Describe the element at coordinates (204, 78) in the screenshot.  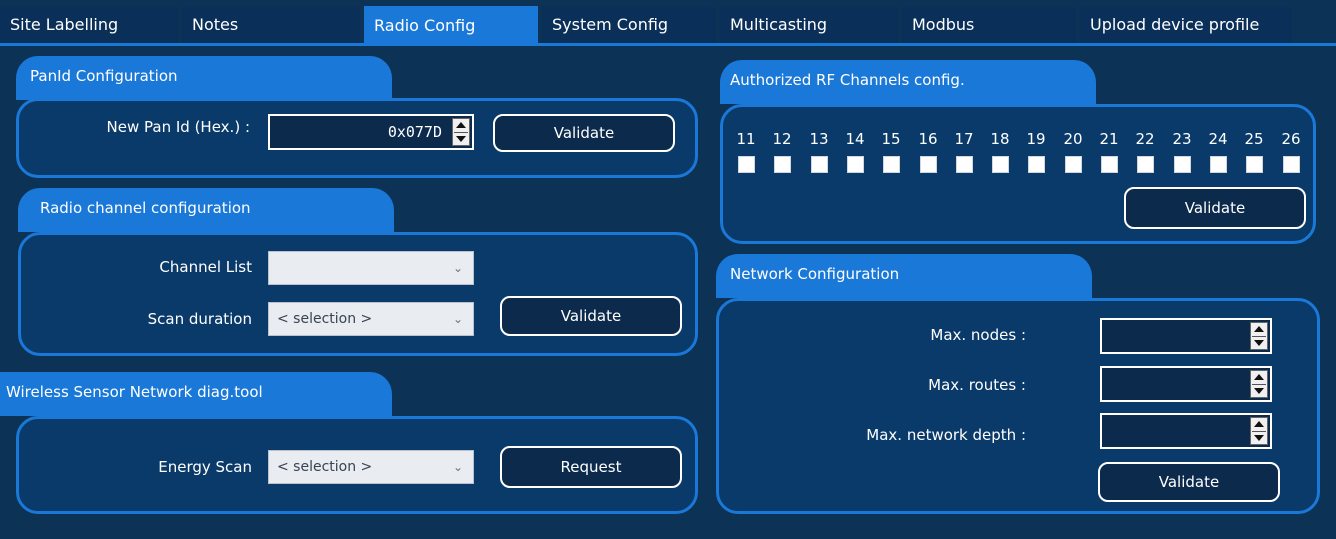
I see `panid-panel-title: PanId Configuration` at that location.